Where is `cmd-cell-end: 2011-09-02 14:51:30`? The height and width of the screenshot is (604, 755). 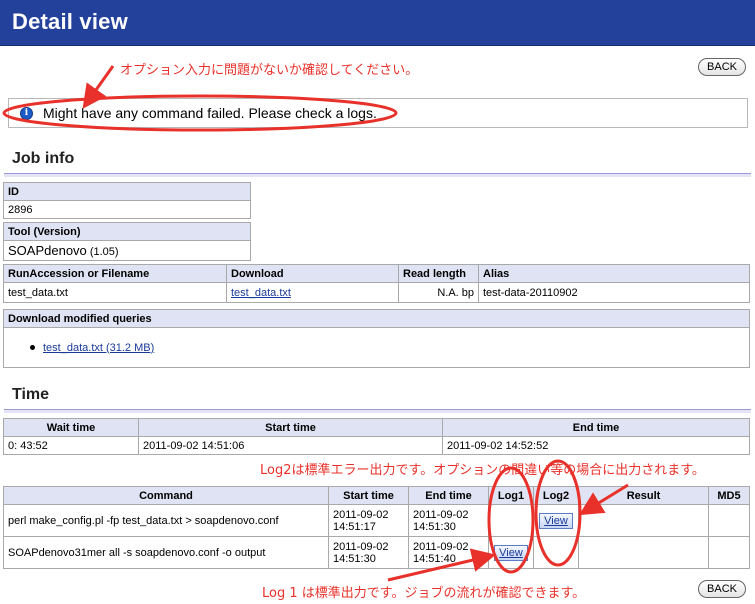 cmd-cell-end: 2011-09-02 14:51:30 is located at coordinates (448, 520).